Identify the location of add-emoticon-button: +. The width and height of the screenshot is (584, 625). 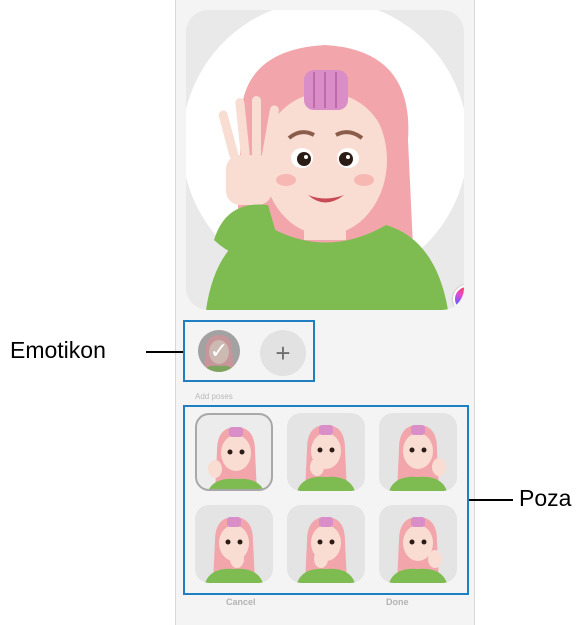
(283, 353).